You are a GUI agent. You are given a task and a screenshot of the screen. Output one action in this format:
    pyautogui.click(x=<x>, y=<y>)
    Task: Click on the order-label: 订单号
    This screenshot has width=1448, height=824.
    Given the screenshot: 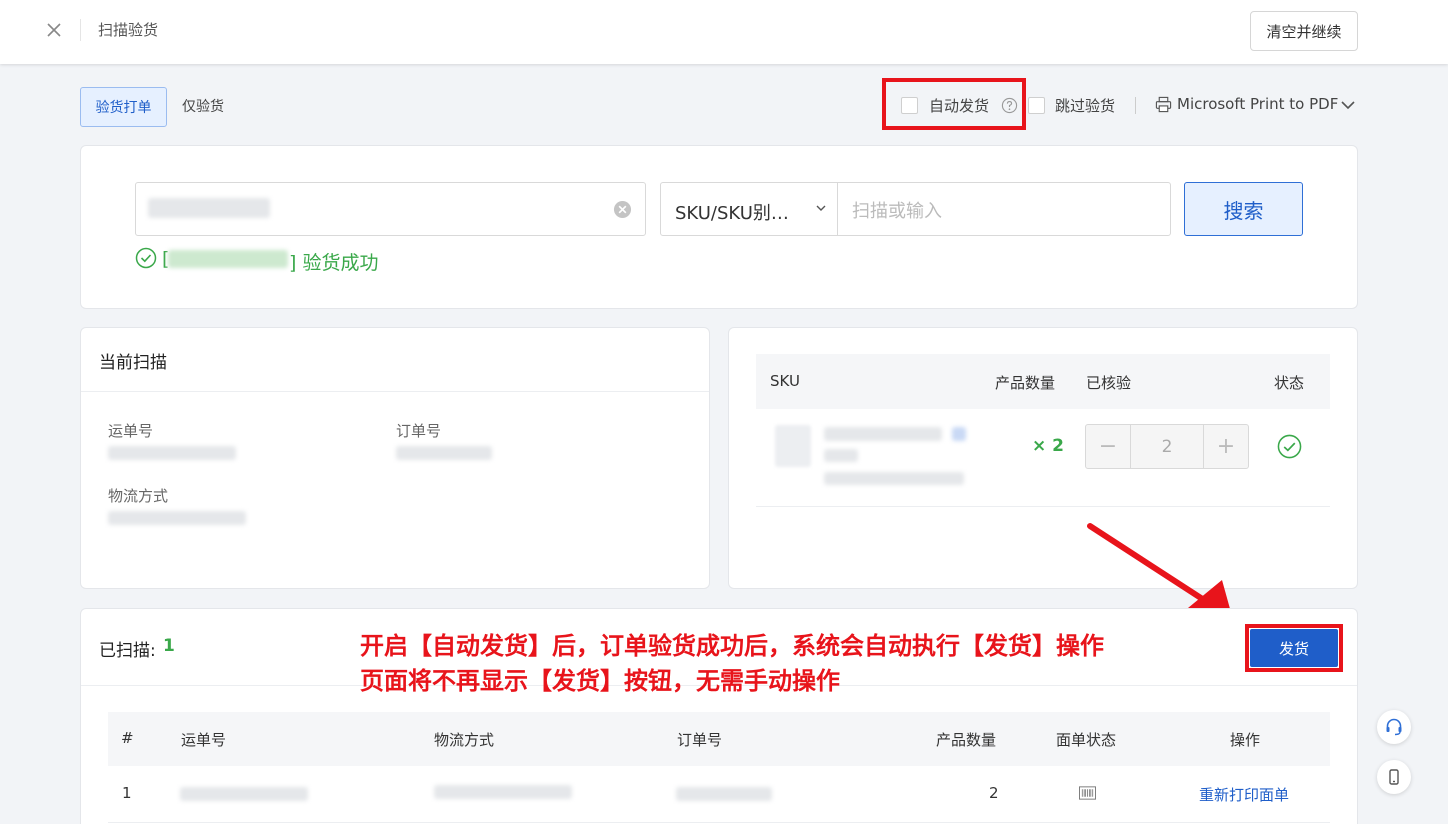 What is the action you would take?
    pyautogui.click(x=419, y=431)
    